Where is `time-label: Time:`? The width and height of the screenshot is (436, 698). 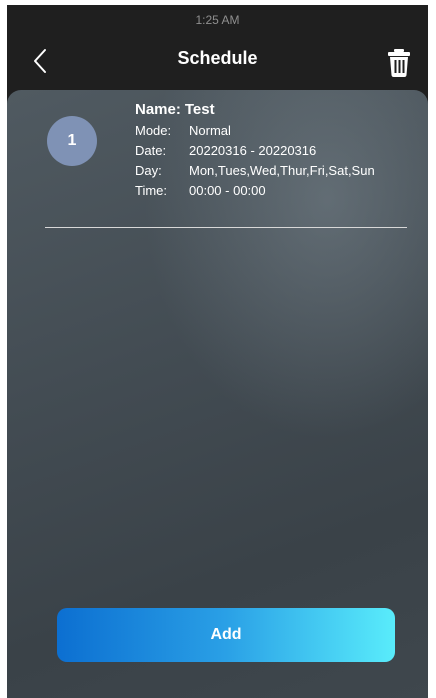
time-label: Time: is located at coordinates (151, 190).